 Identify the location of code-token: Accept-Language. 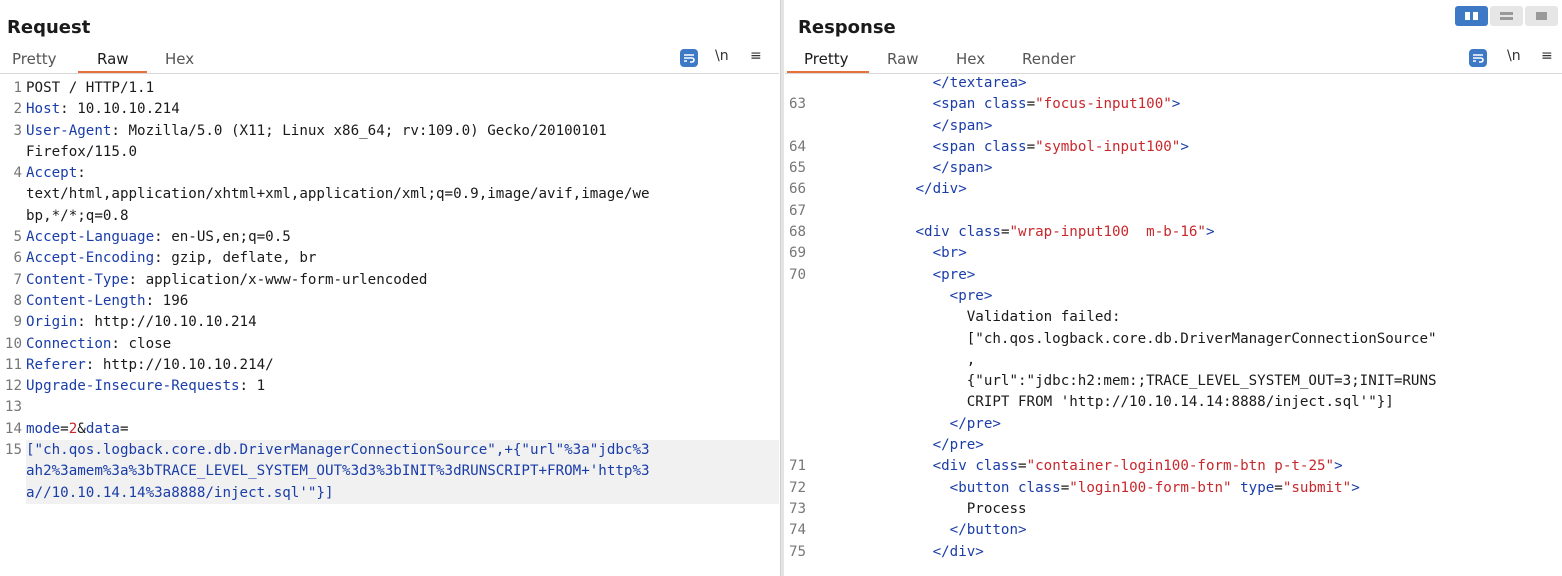
(90, 237).